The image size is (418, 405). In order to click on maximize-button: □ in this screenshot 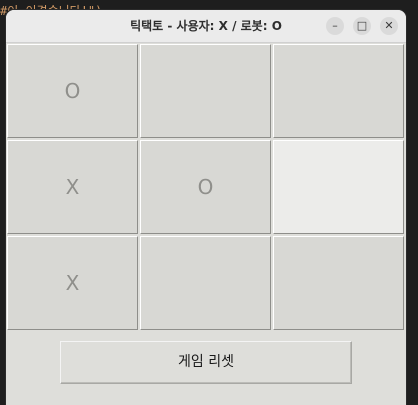, I will do `click(362, 26)`.